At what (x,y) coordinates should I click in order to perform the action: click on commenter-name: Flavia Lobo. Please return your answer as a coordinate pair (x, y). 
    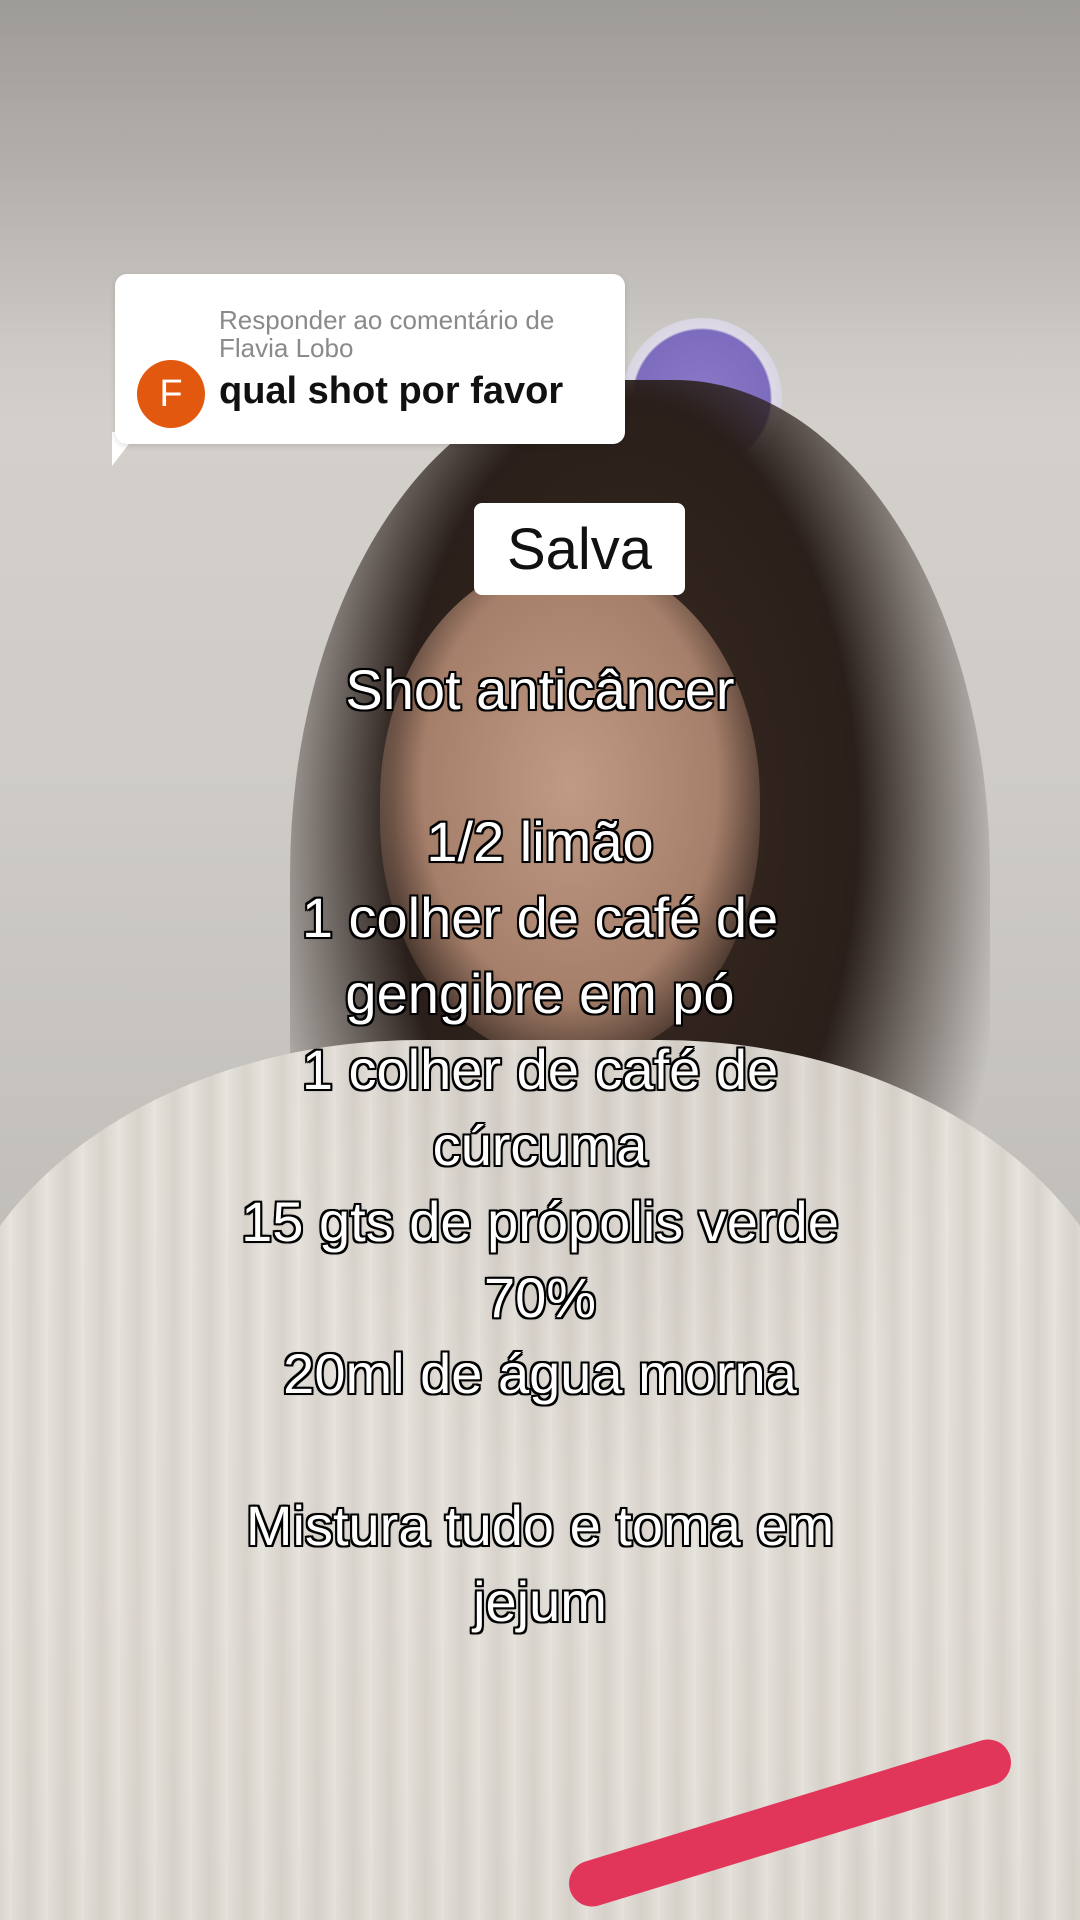
    Looking at the image, I should click on (286, 348).